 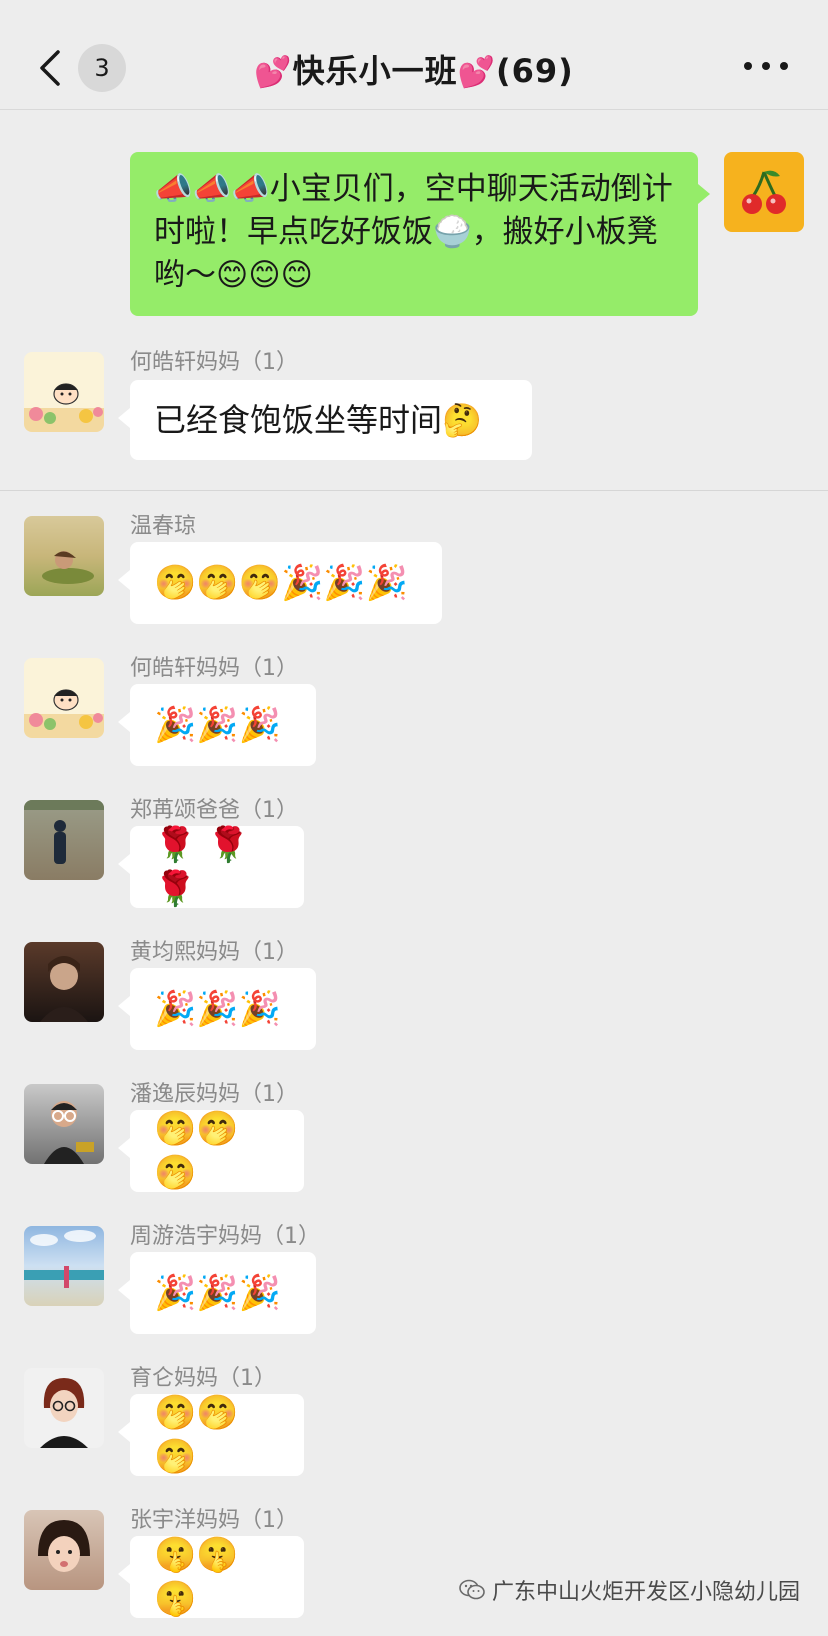 What do you see at coordinates (318, 420) in the screenshot?
I see `message-text: 已经食饱饭坐等时间🤔` at bounding box center [318, 420].